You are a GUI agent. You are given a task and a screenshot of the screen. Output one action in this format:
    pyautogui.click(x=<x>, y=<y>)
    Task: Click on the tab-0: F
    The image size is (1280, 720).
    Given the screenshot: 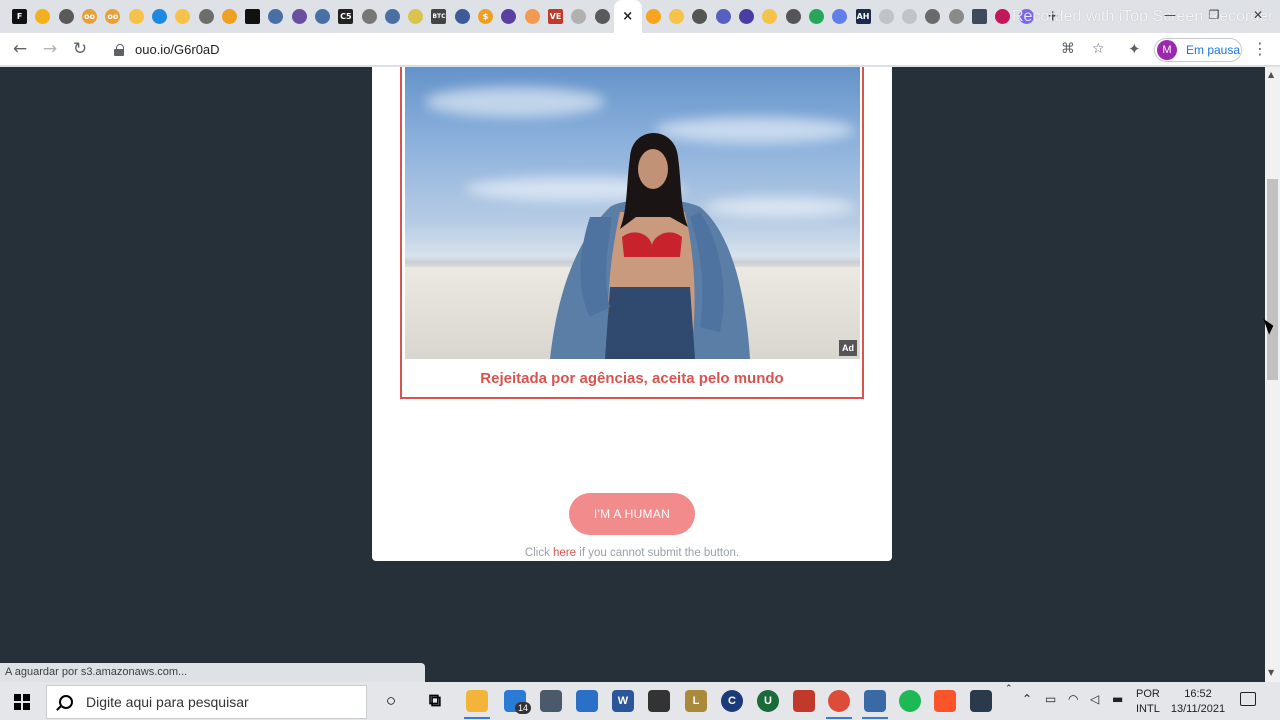 What is the action you would take?
    pyautogui.click(x=19, y=16)
    